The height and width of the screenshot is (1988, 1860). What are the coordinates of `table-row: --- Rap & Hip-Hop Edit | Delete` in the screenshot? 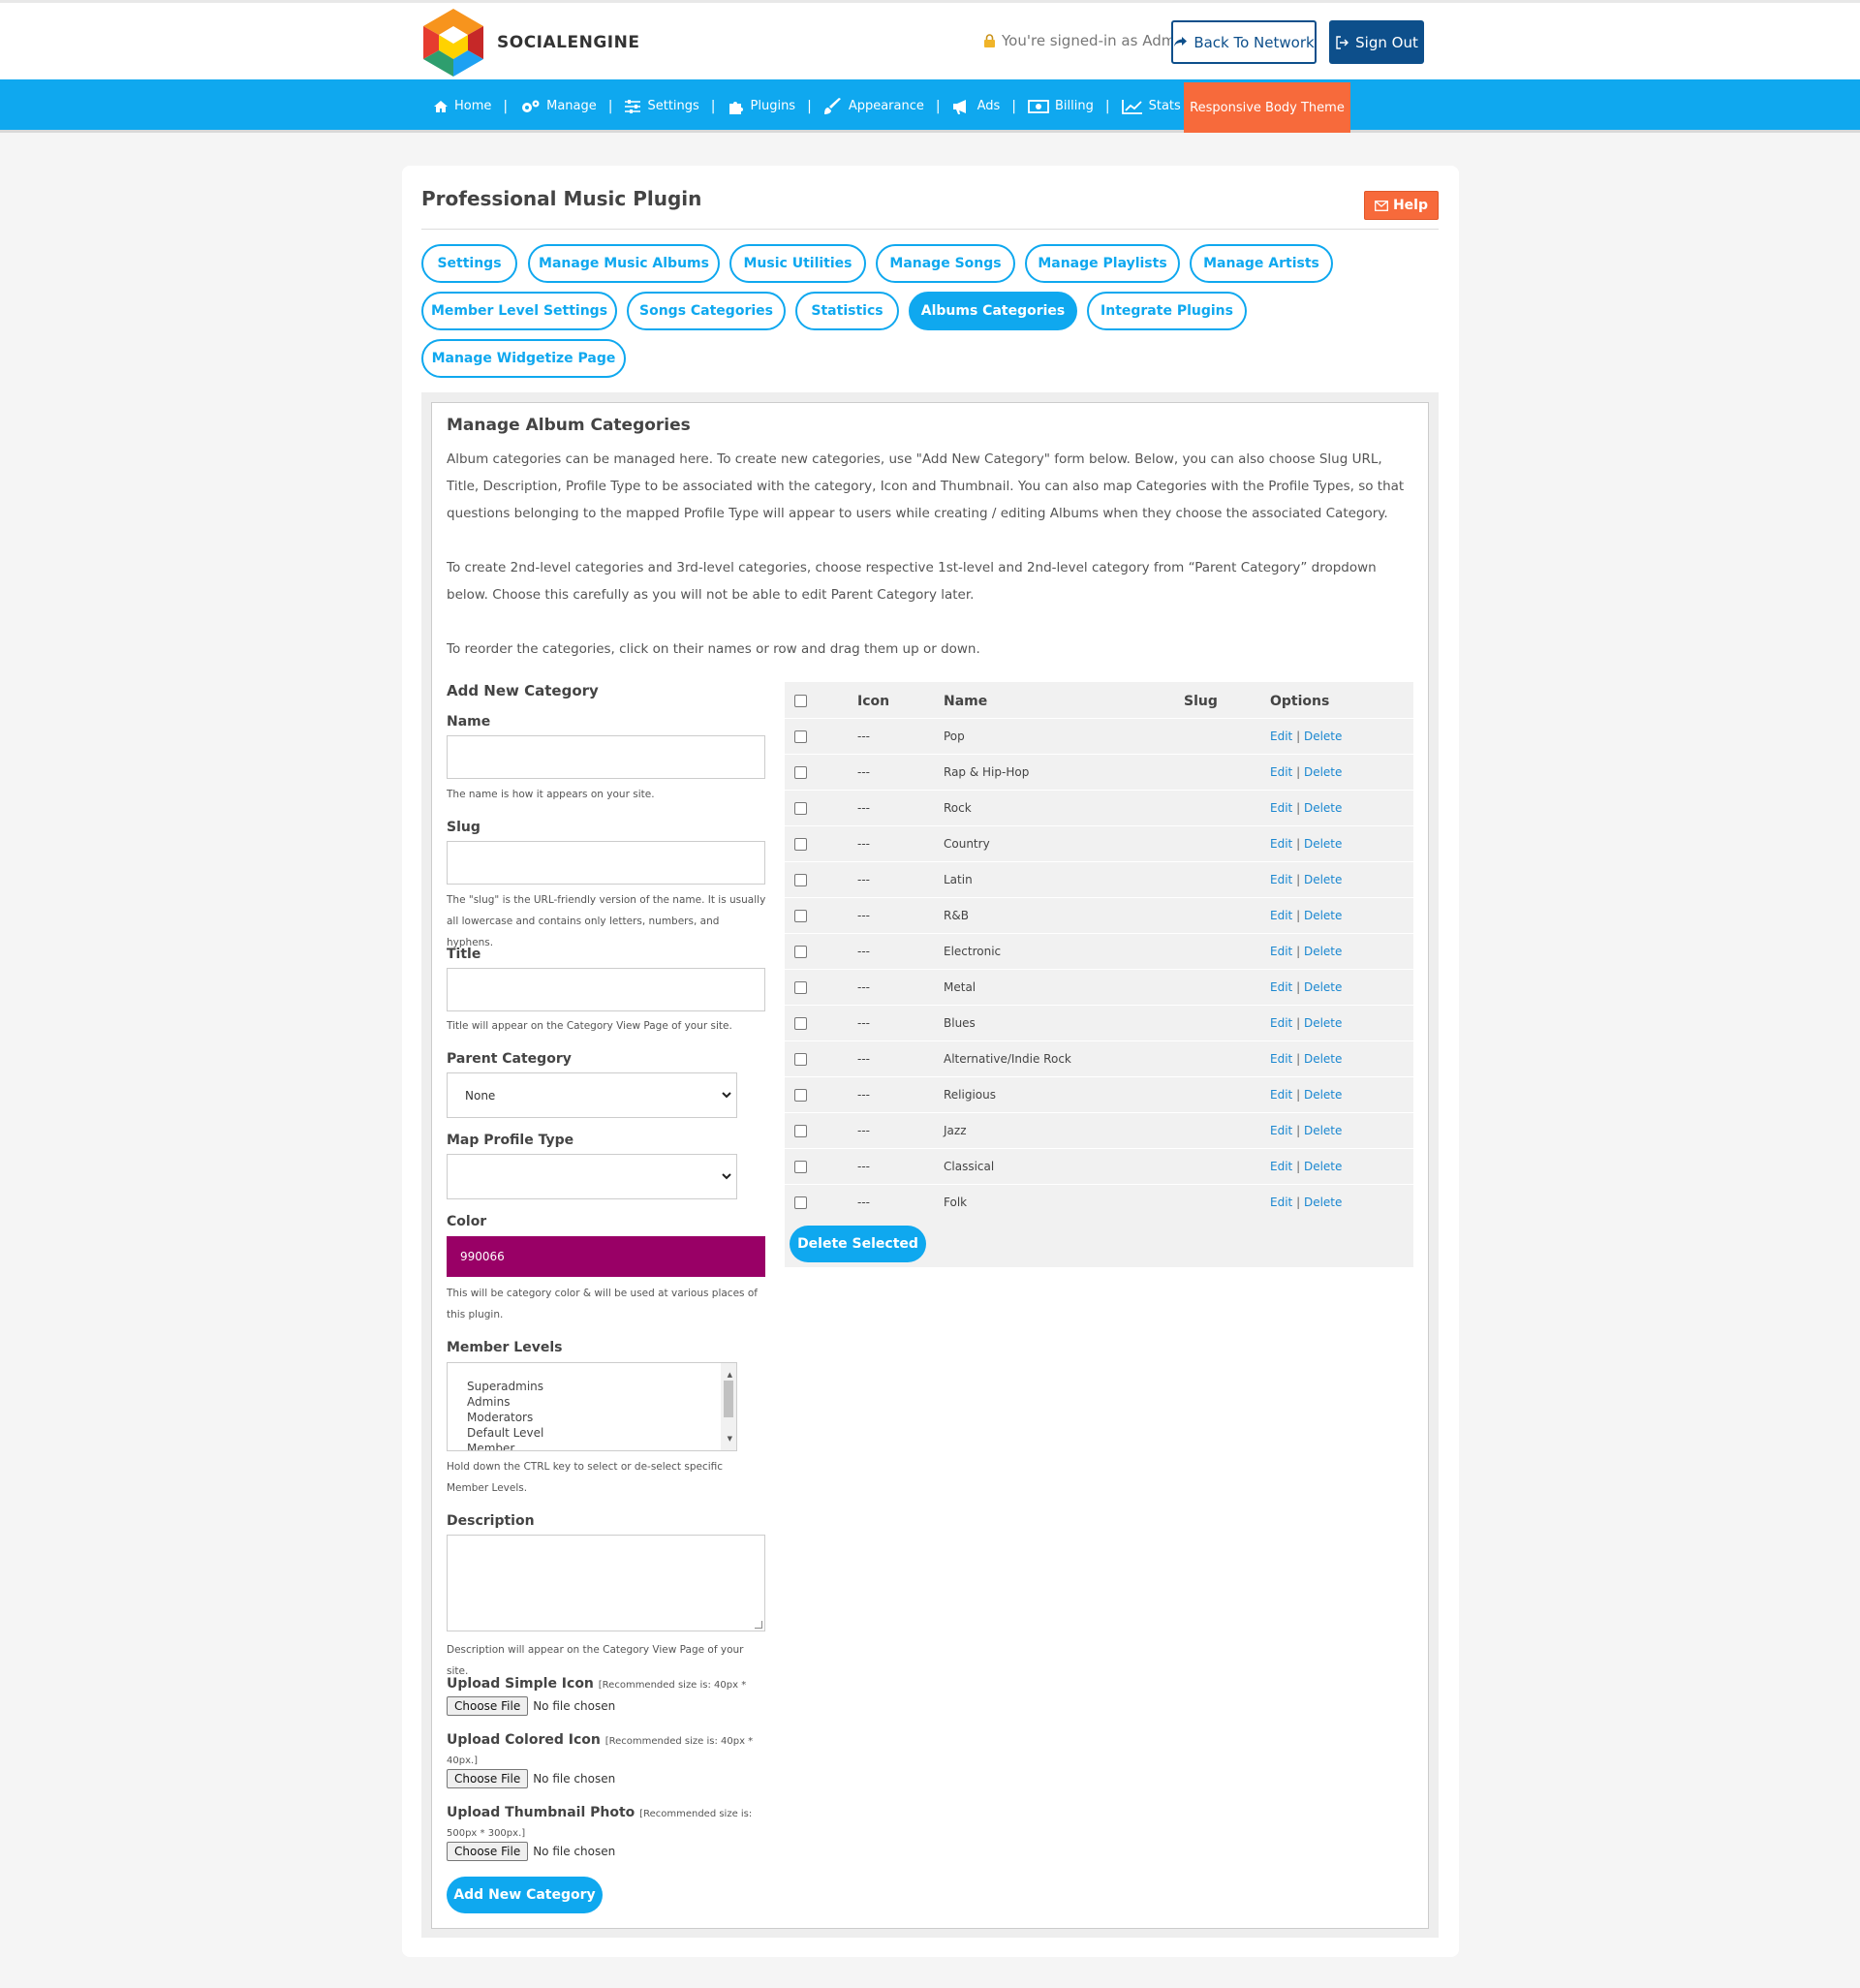 It's located at (1099, 772).